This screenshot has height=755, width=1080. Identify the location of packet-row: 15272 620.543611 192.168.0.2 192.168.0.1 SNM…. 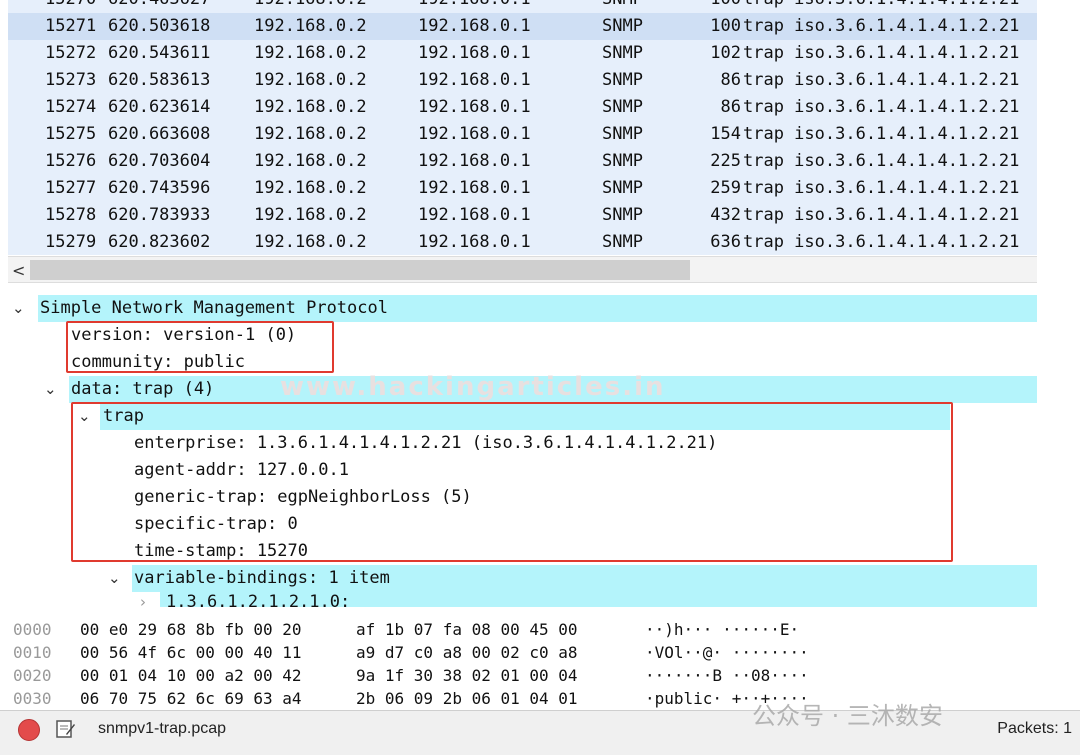
(522, 53).